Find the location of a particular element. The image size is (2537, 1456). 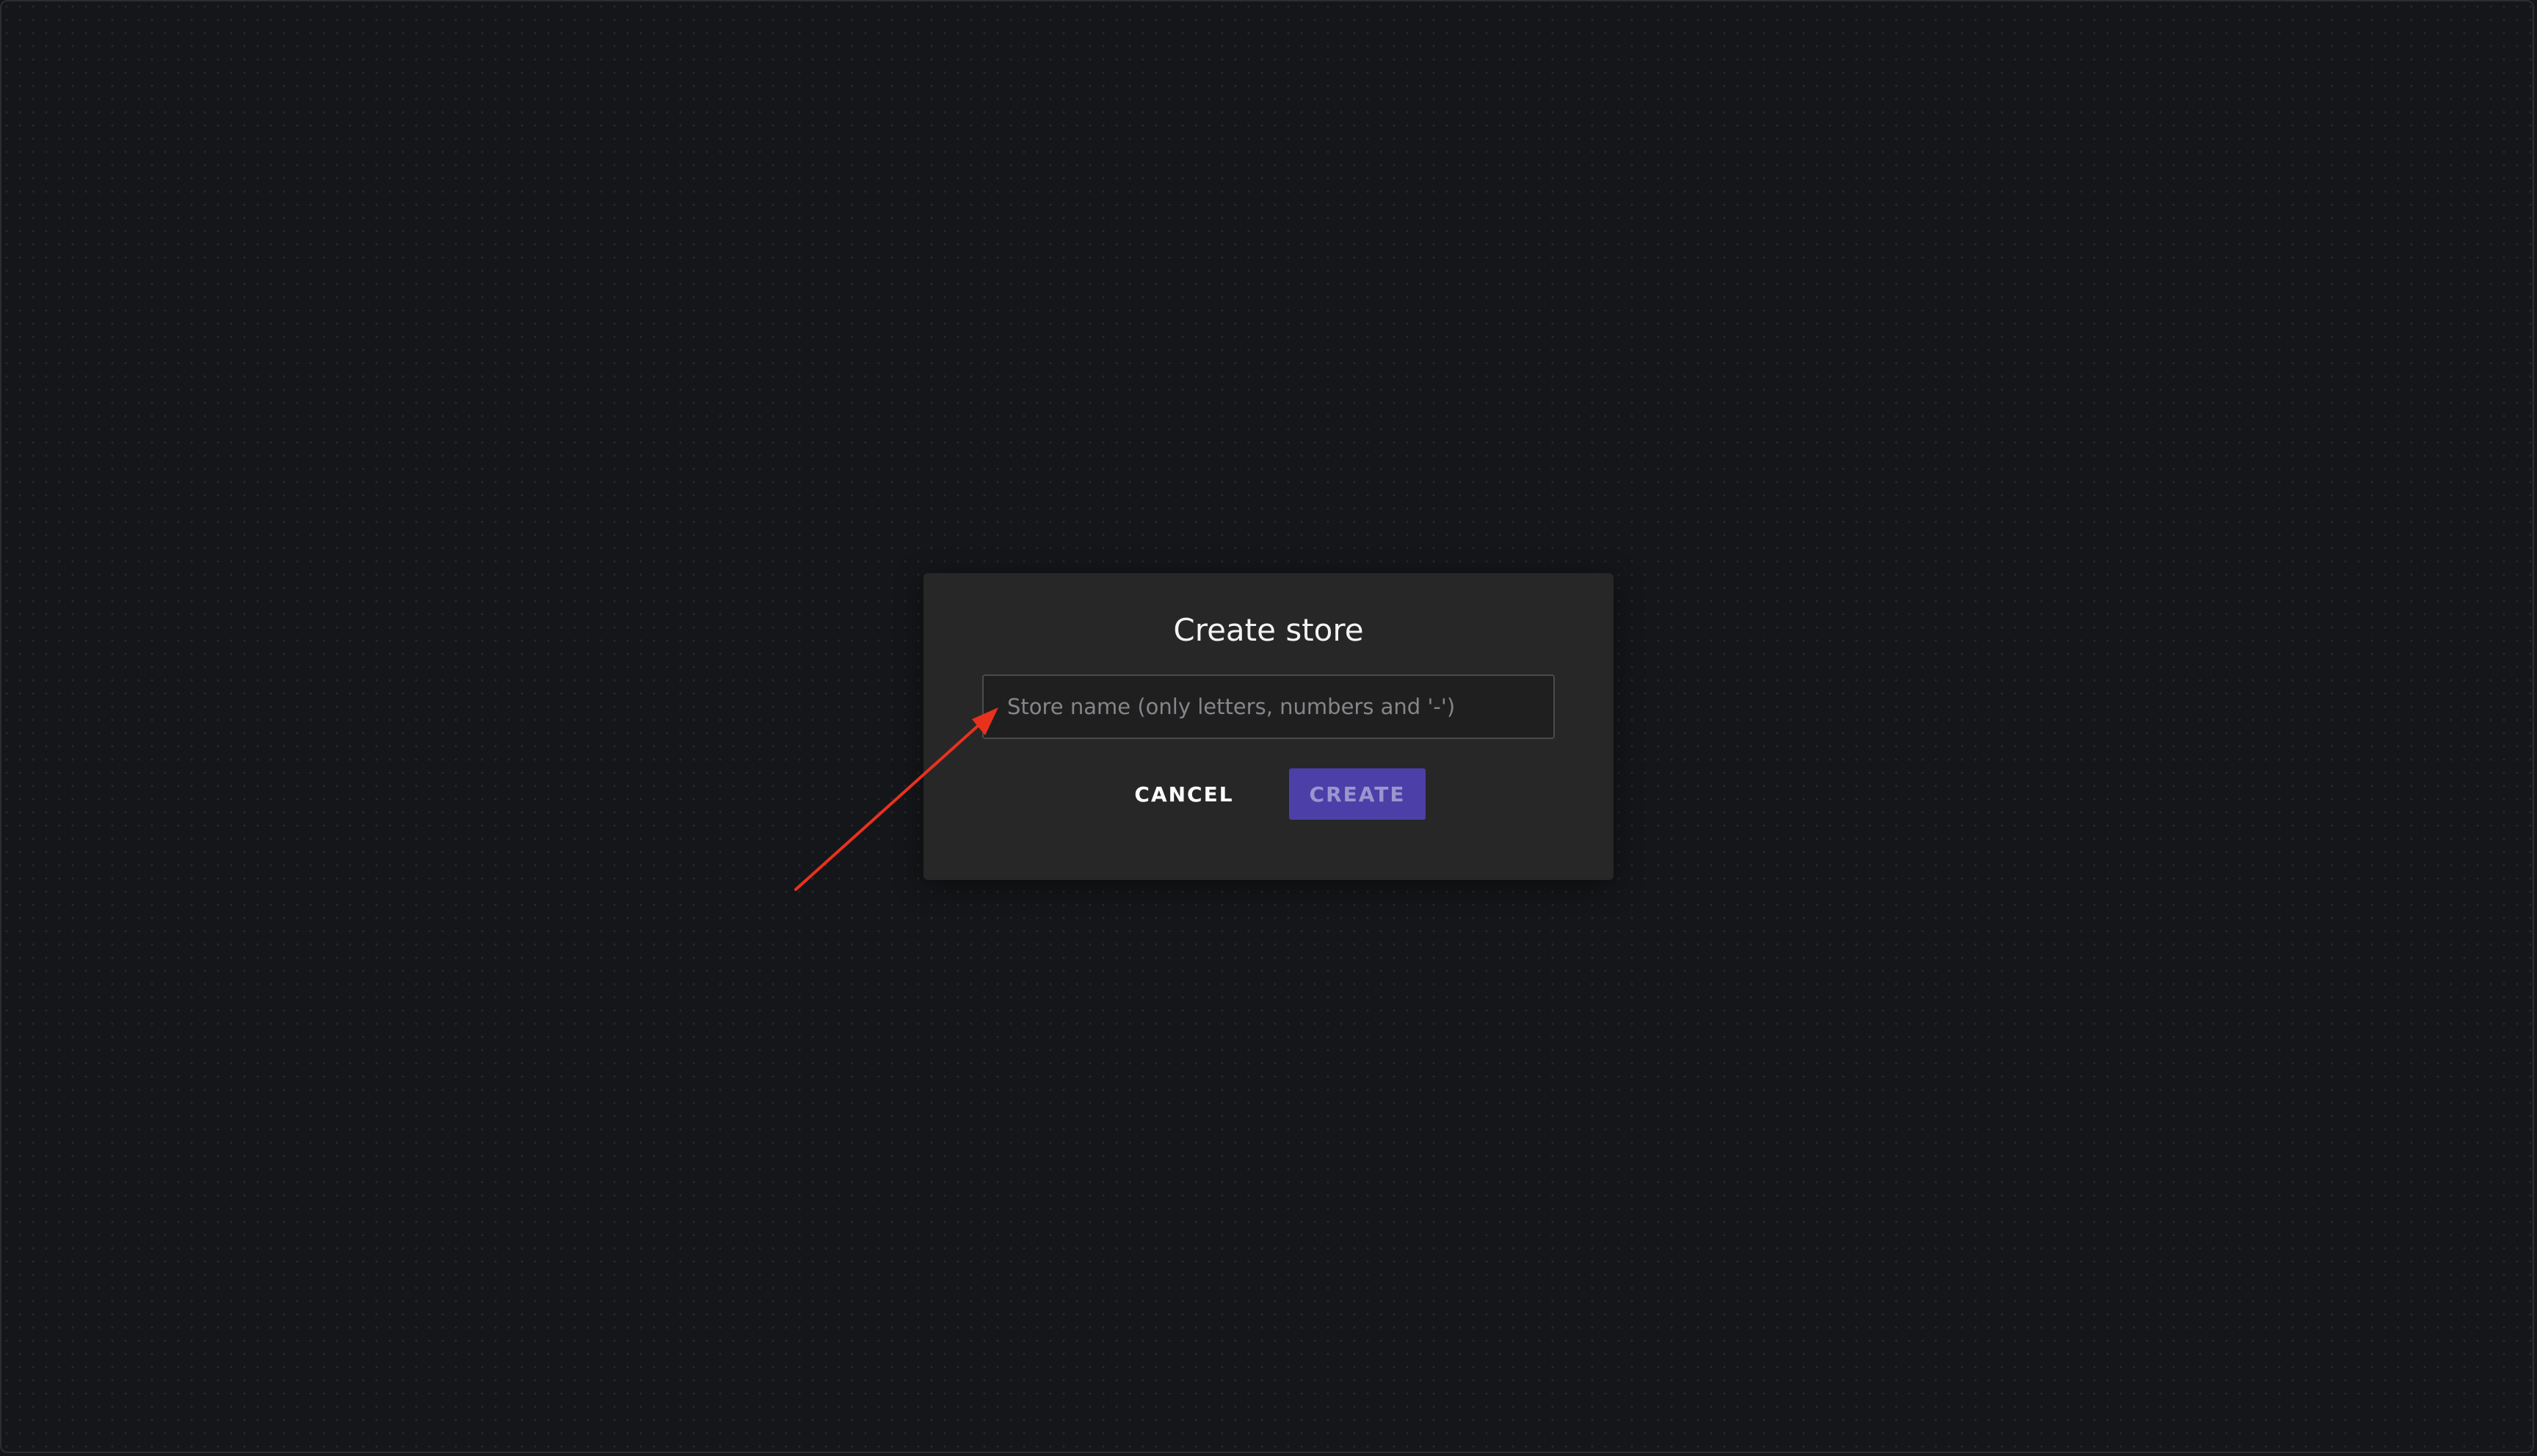

dialog-title: Create store is located at coordinates (1268, 630).